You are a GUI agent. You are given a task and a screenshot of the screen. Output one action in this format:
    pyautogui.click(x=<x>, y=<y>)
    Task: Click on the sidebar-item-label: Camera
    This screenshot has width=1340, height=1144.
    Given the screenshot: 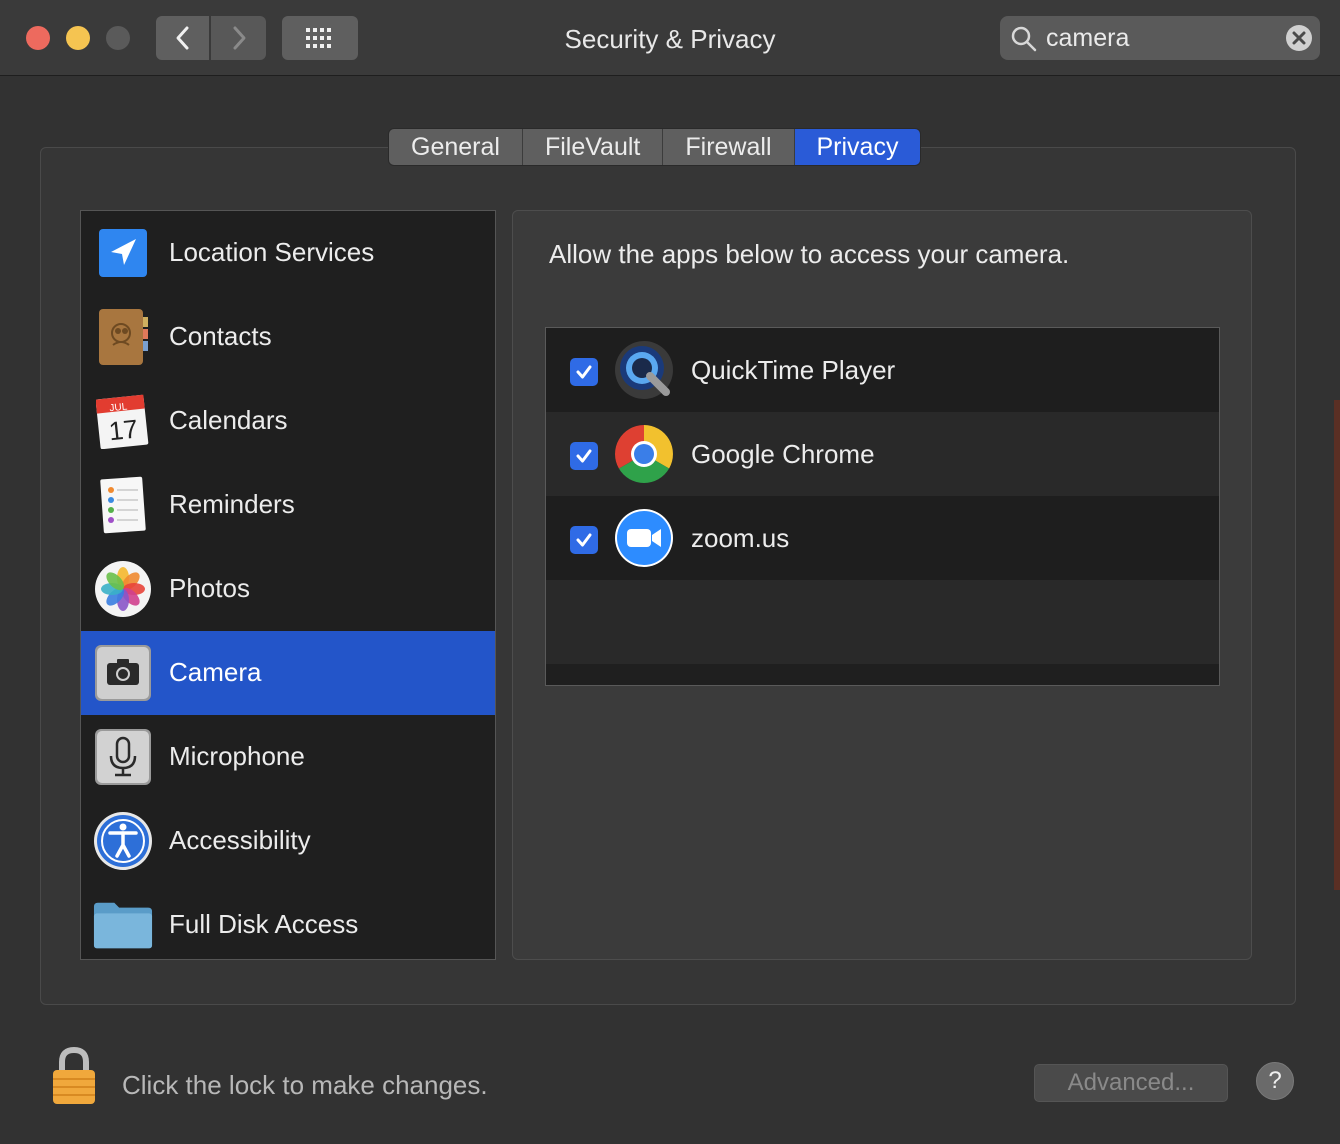 What is the action you would take?
    pyautogui.click(x=215, y=672)
    